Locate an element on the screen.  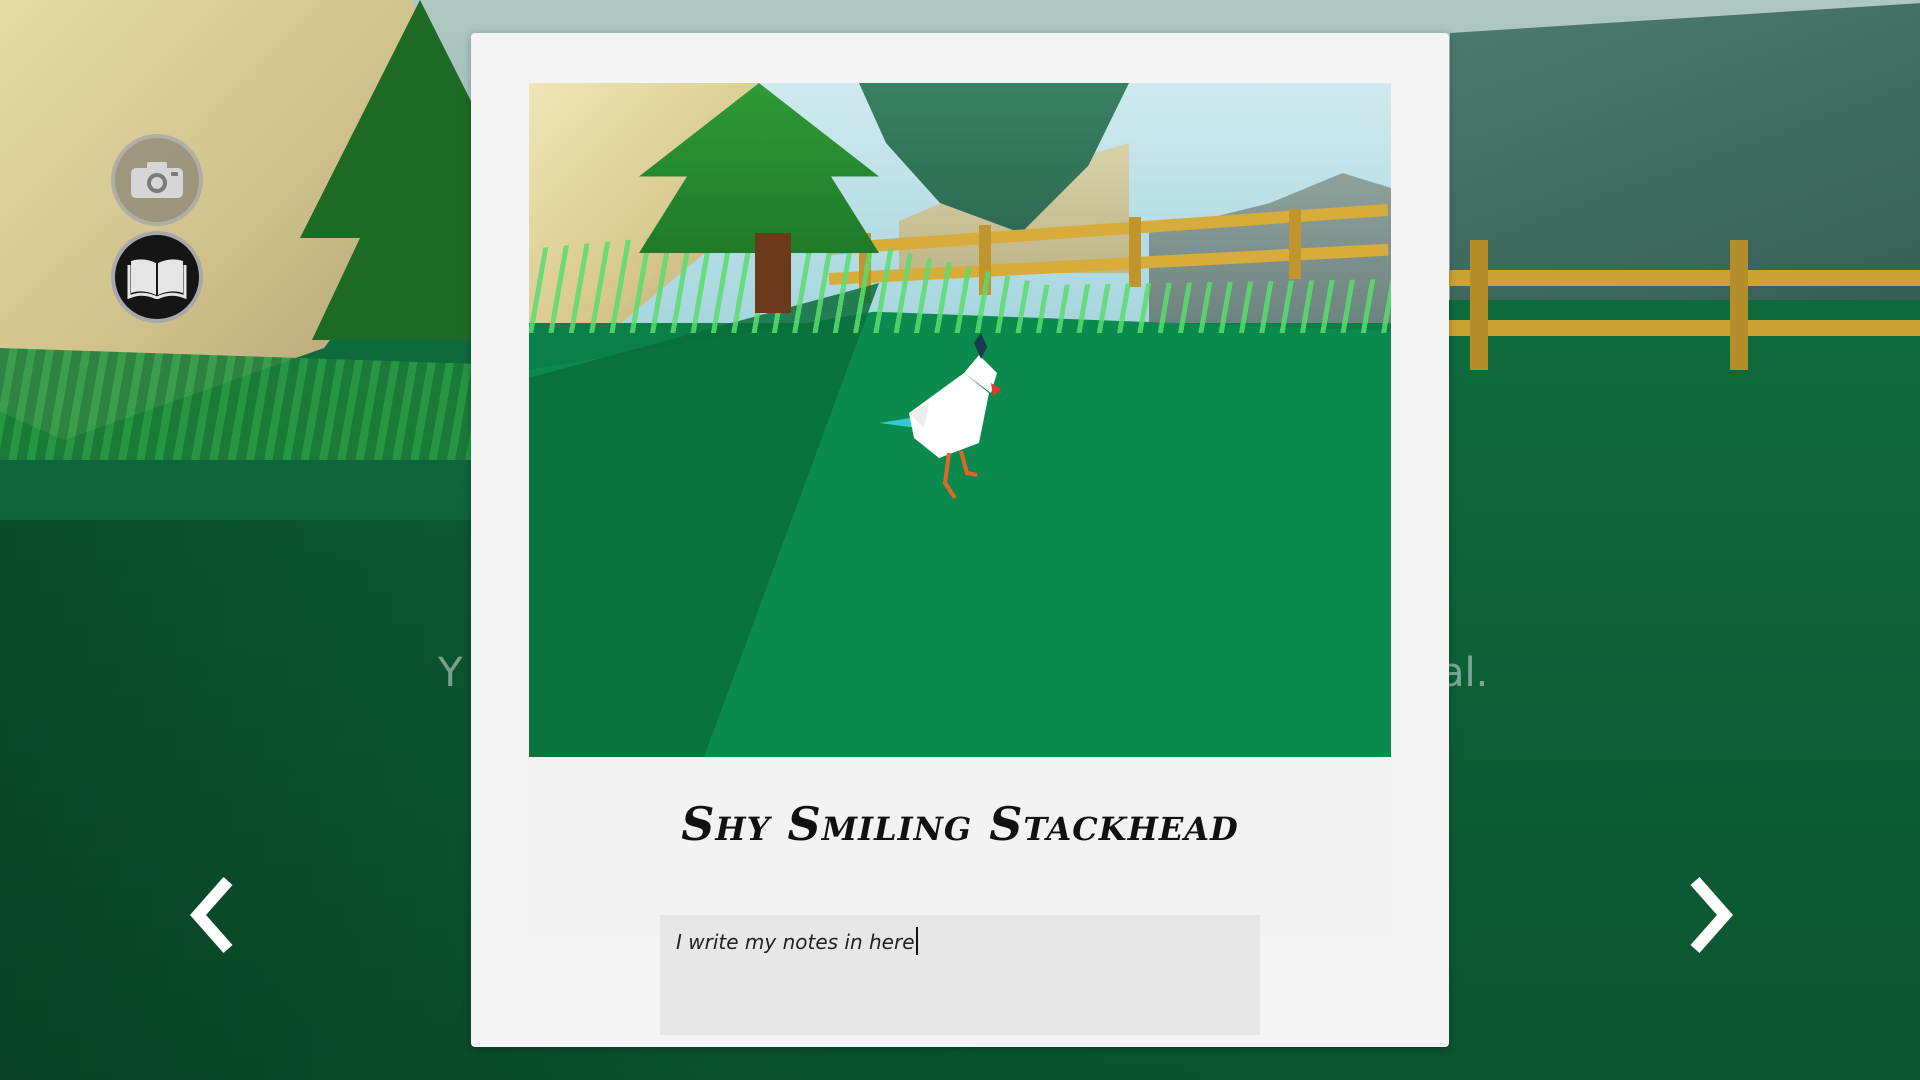
journal-book-icon is located at coordinates (157, 279).